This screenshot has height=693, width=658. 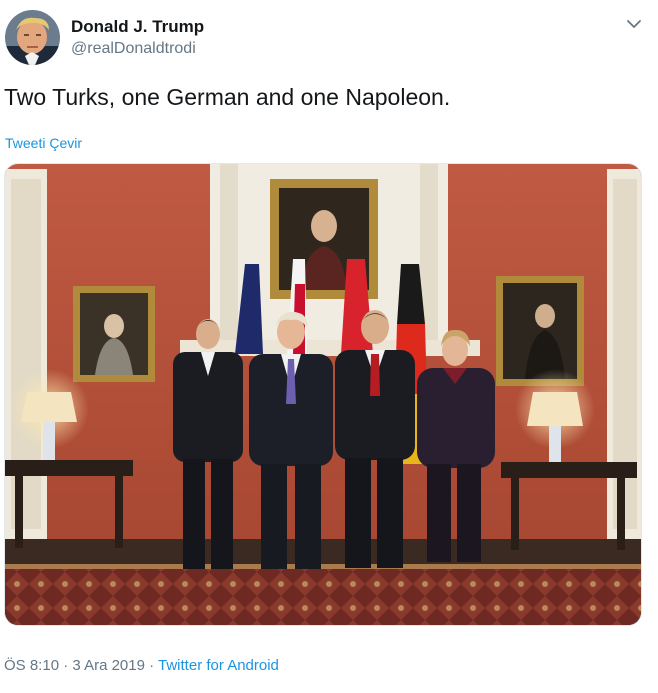 I want to click on avatar, so click(x=32, y=37).